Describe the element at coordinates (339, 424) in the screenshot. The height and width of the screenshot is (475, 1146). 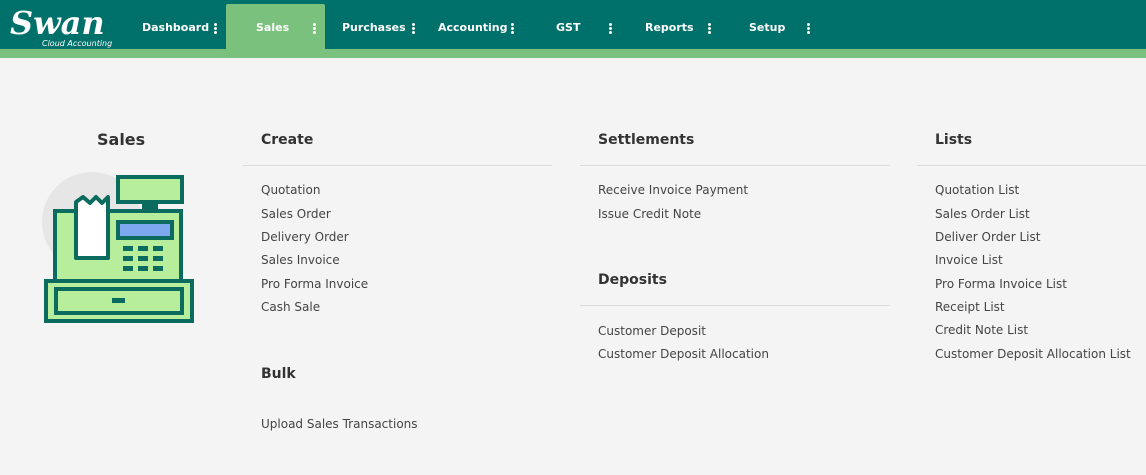
I see `link-upload-sales-transactions: Upload Sales Transactions` at that location.